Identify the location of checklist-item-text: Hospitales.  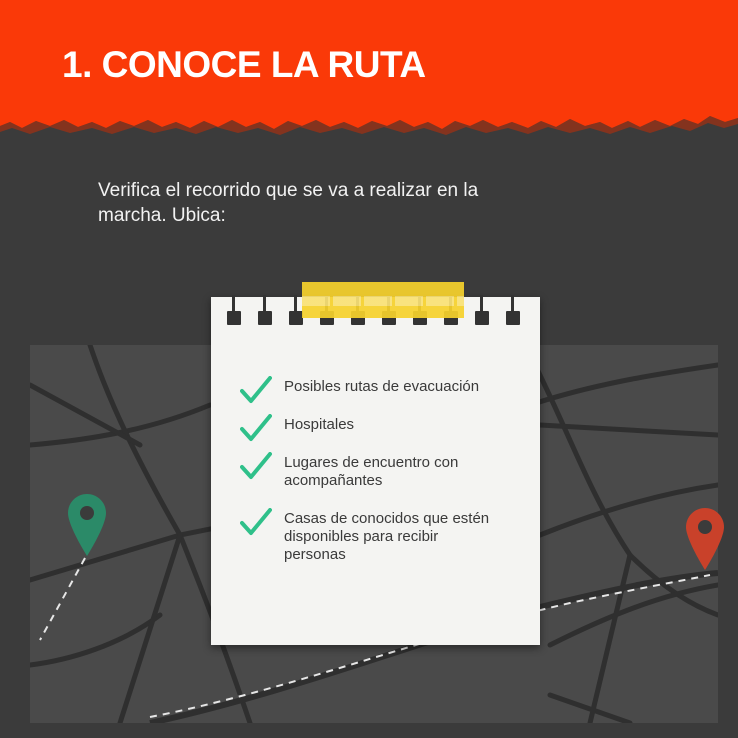
(319, 424).